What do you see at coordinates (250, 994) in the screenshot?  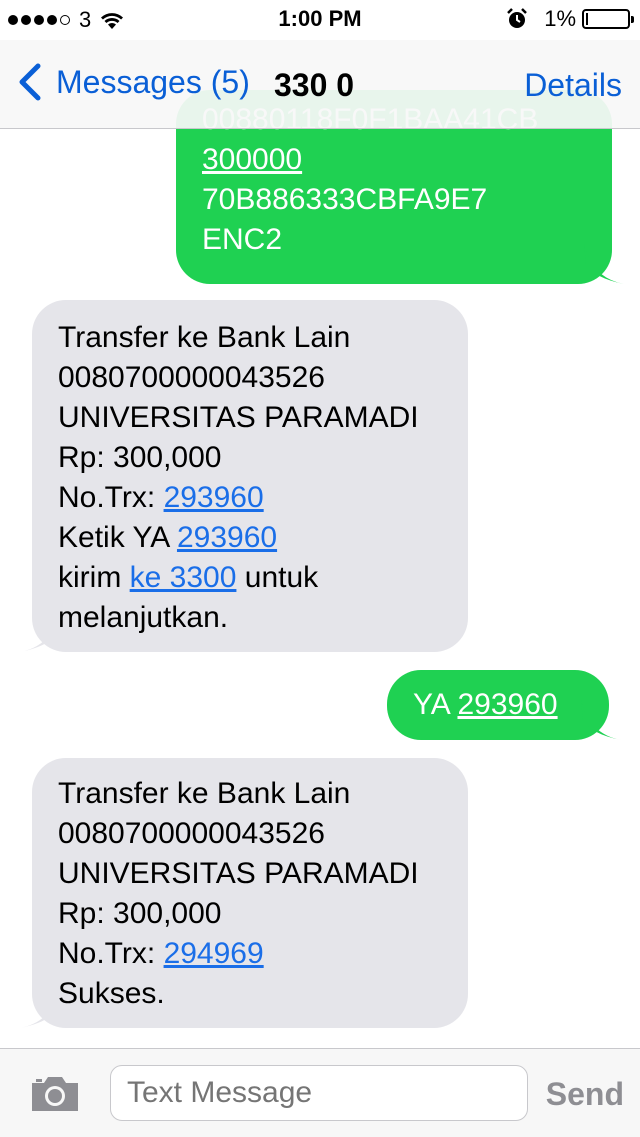 I see `message-line: Sukses.` at bounding box center [250, 994].